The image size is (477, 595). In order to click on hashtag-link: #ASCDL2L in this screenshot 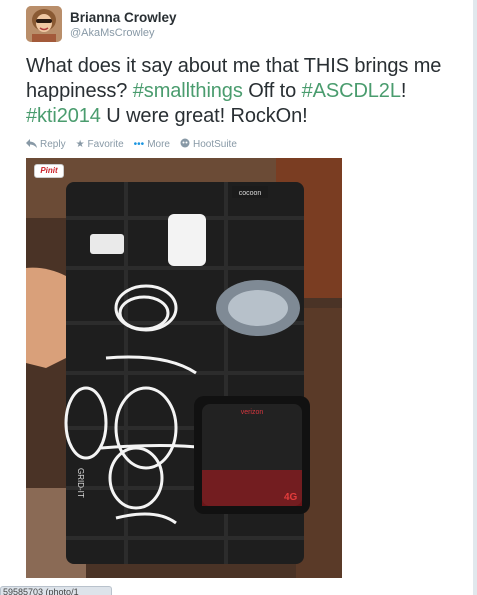, I will do `click(351, 91)`.